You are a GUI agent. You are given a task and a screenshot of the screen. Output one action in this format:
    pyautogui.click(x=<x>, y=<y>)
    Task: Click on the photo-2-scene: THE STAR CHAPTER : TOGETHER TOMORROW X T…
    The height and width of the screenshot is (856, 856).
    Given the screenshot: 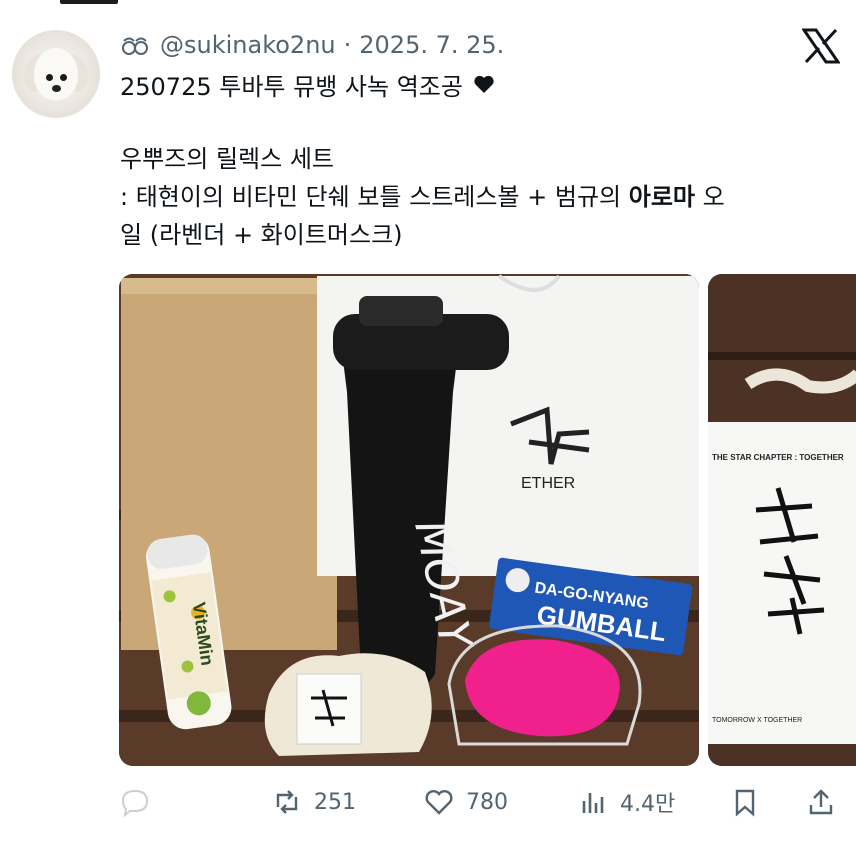 What is the action you would take?
    pyautogui.click(x=782, y=520)
    